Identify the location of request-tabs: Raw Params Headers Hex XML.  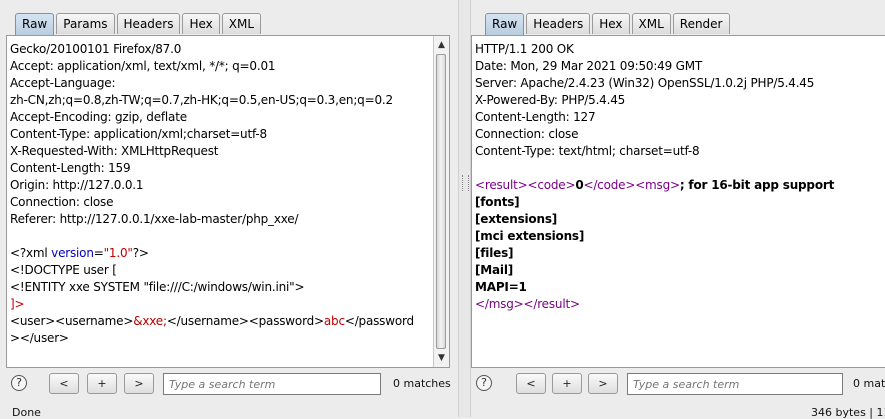
(139, 24).